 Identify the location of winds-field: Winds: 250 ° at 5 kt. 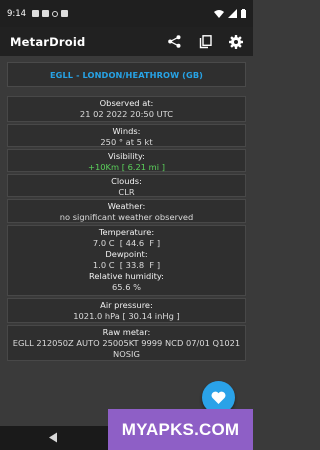
(126, 135).